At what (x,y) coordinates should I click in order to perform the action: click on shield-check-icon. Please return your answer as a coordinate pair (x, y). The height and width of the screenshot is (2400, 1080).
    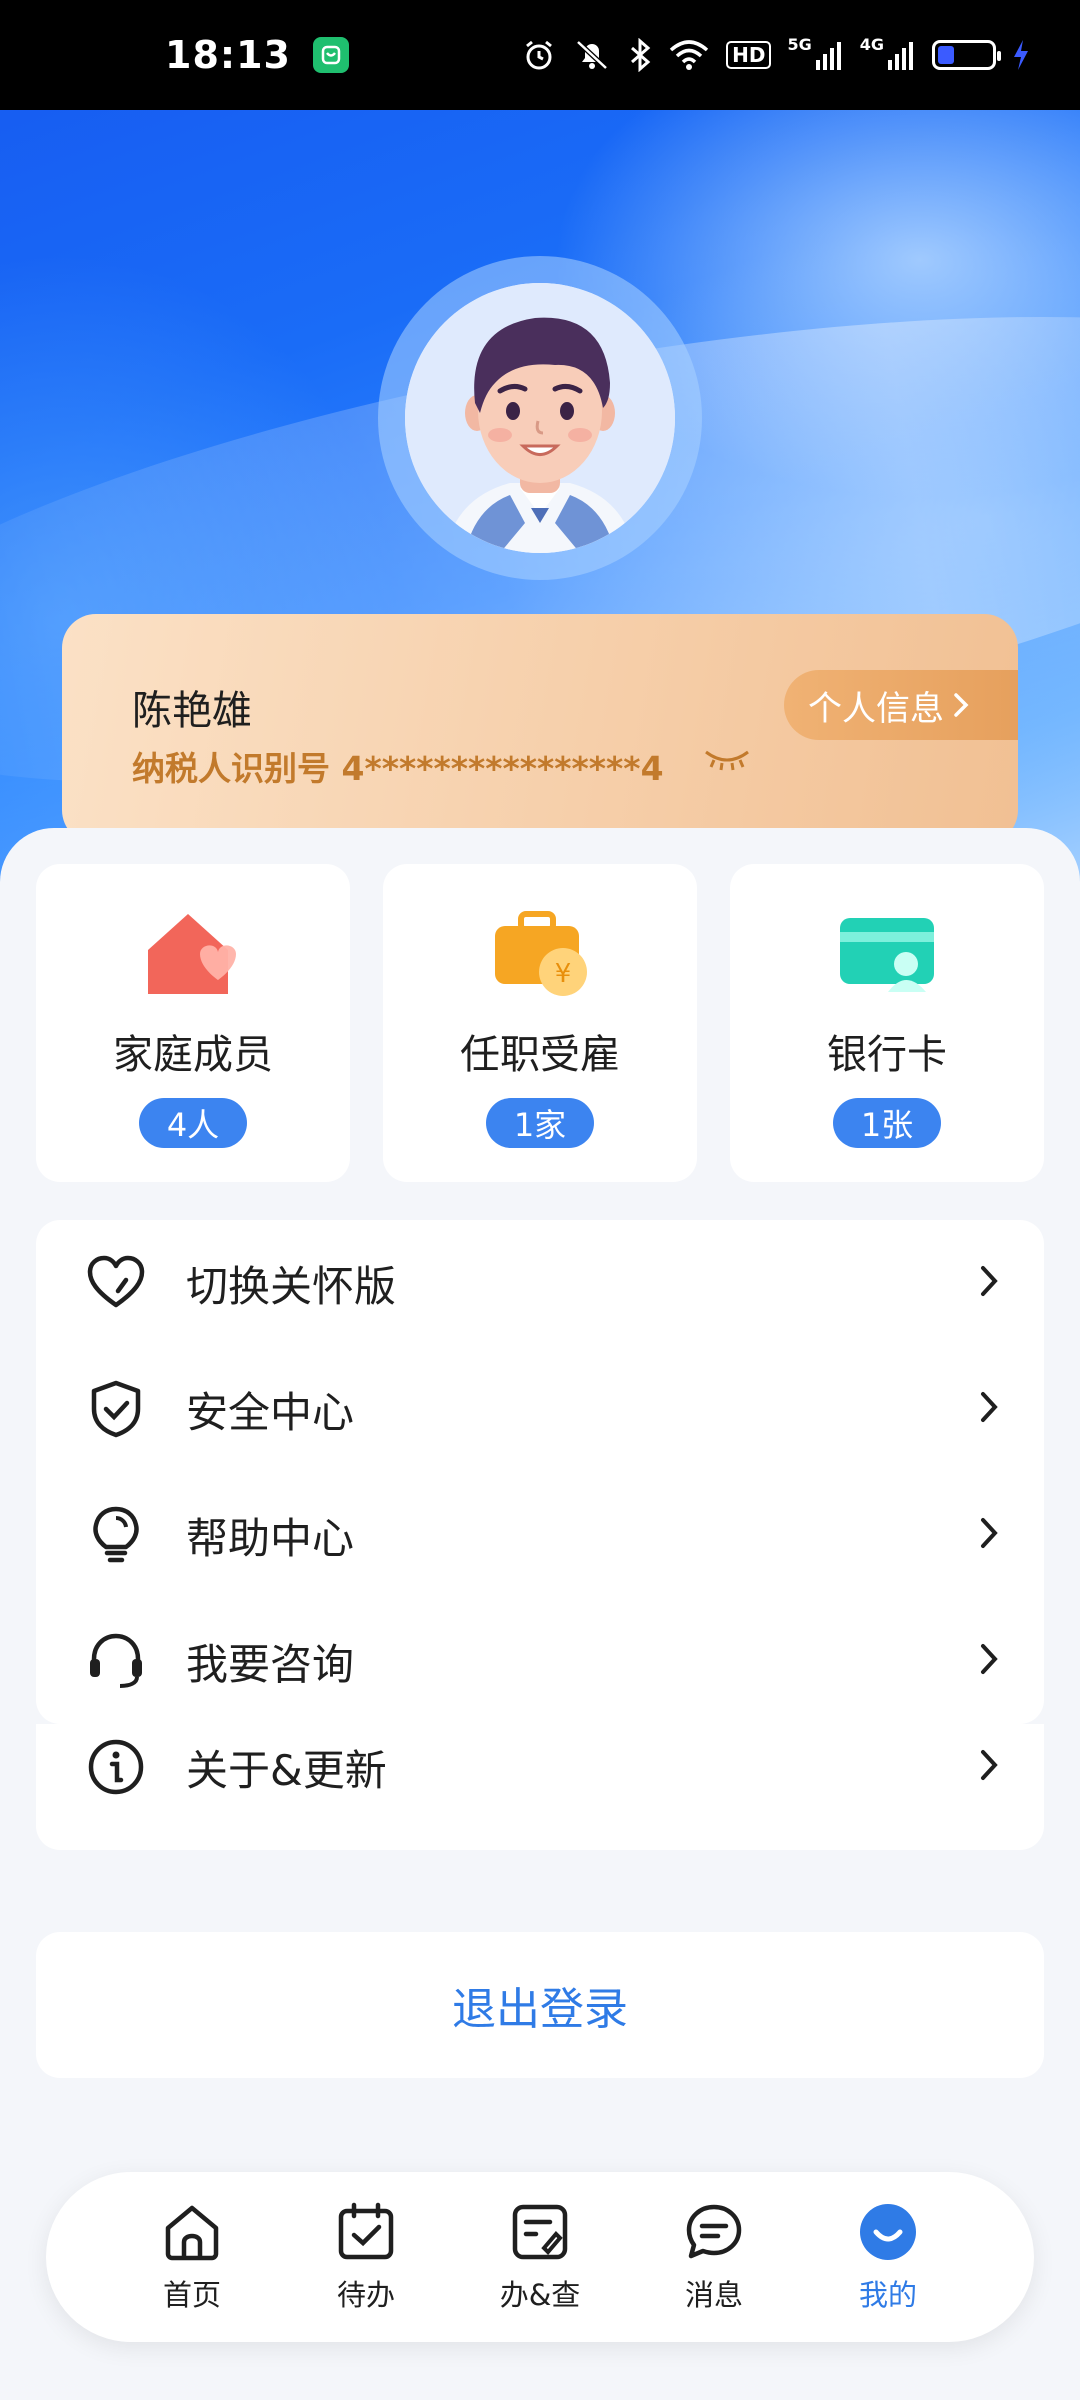
    Looking at the image, I should click on (116, 1409).